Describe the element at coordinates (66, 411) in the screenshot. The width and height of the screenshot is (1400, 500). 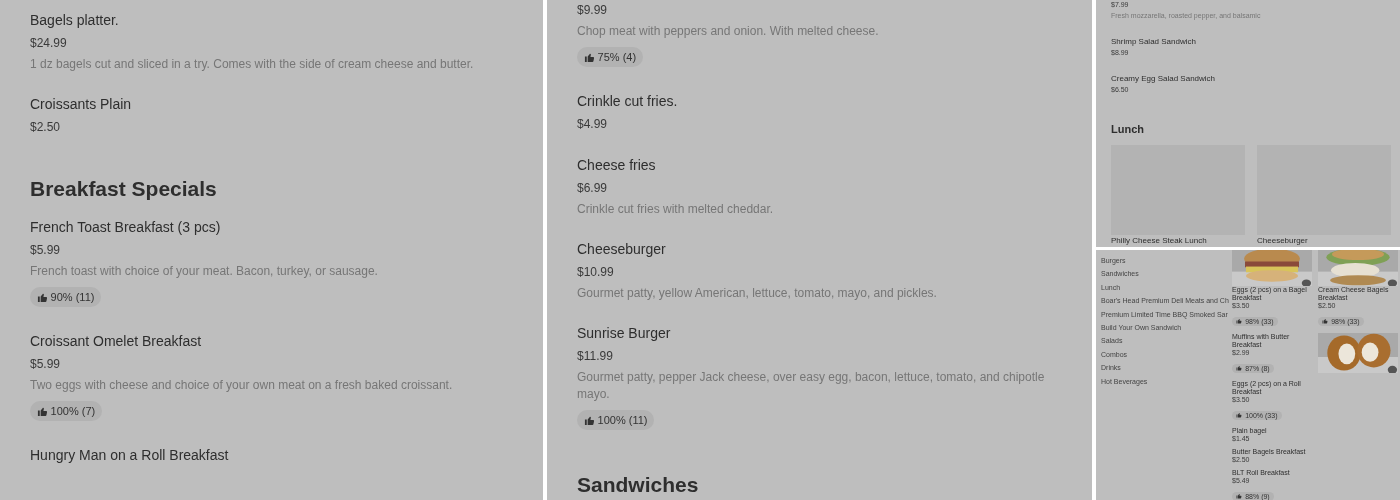
I see `rating-badge: 100% (7)` at that location.